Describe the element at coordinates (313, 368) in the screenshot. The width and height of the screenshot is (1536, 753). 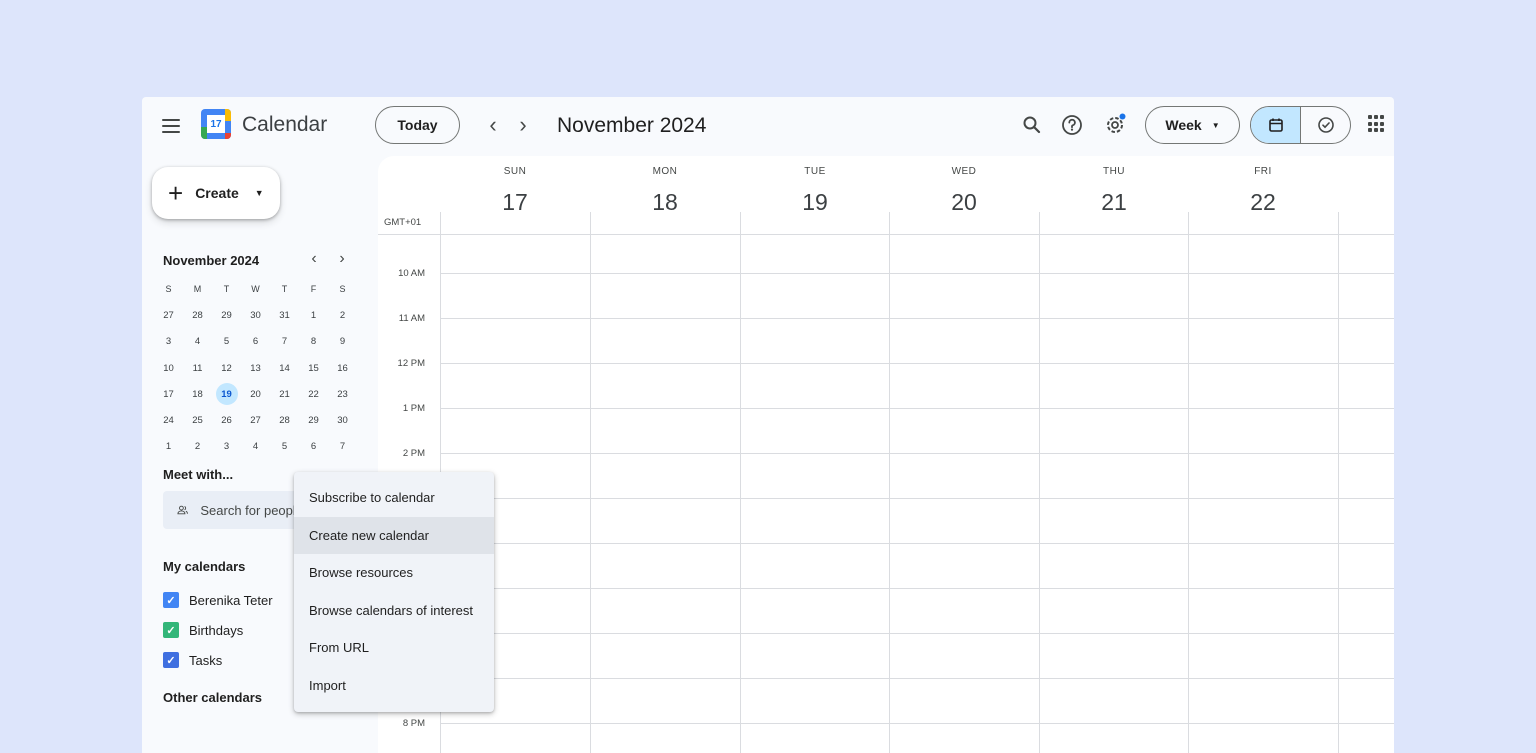
I see `mini-day: 15` at that location.